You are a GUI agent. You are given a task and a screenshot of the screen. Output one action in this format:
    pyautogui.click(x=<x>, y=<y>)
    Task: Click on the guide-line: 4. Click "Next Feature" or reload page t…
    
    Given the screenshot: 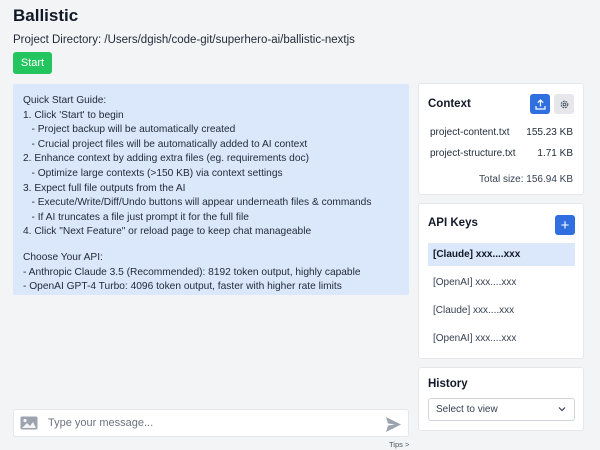 What is the action you would take?
    pyautogui.click(x=167, y=232)
    